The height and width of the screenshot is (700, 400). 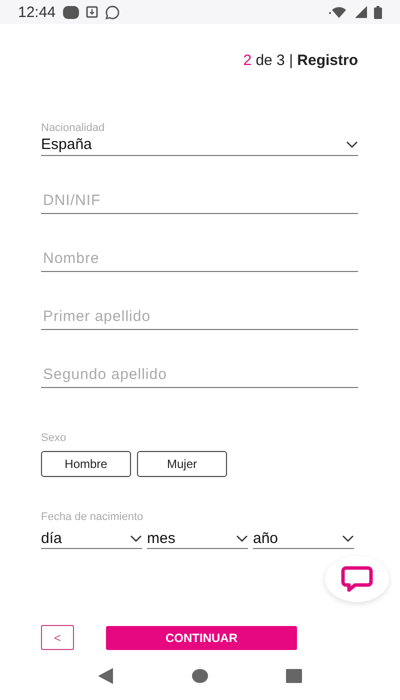 What do you see at coordinates (106, 676) in the screenshot?
I see `back-nav-icon` at bounding box center [106, 676].